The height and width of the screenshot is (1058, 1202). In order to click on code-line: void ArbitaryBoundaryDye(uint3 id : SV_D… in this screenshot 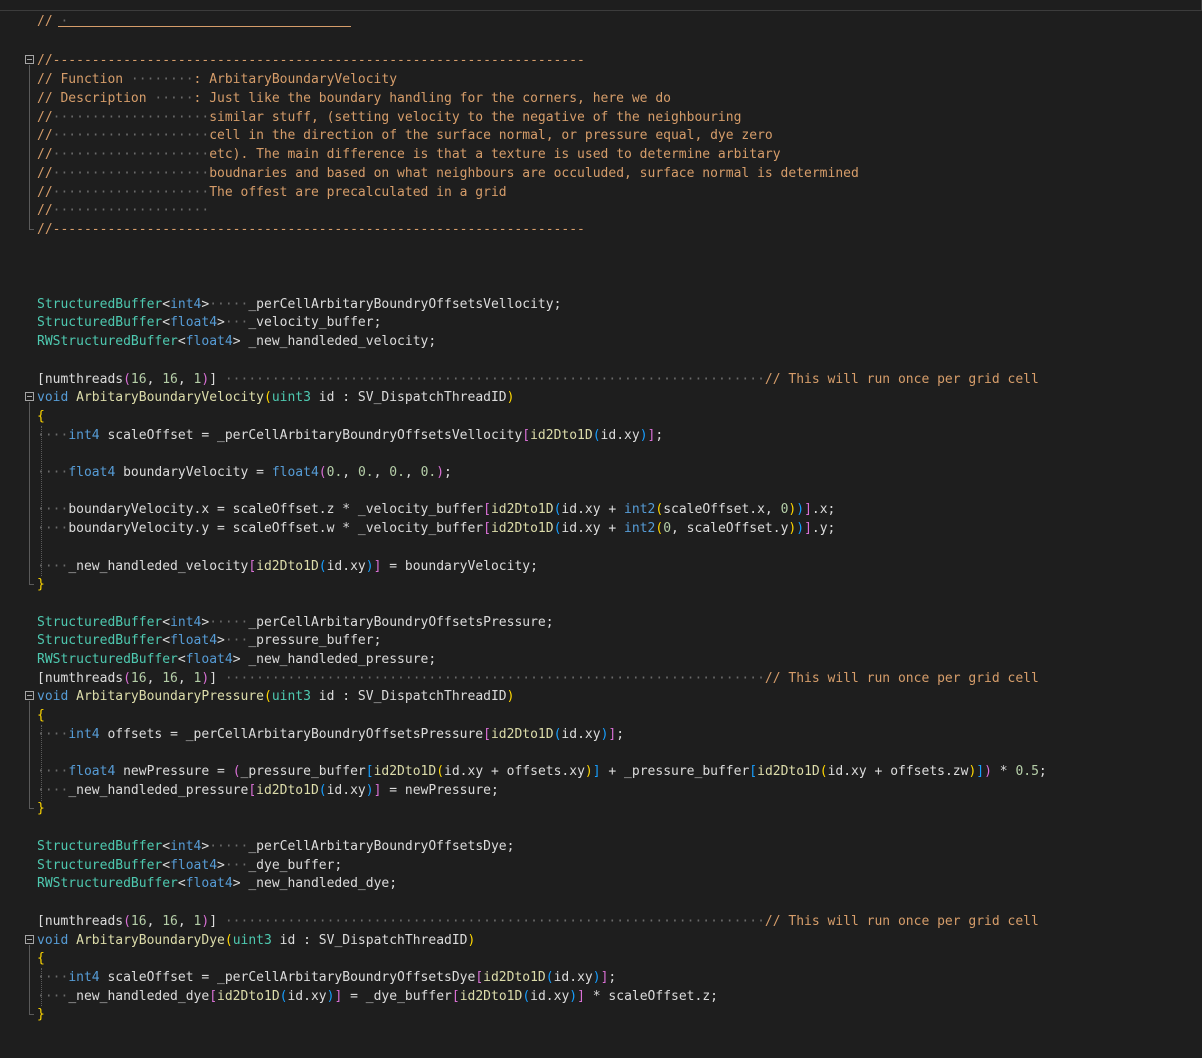, I will do `click(256, 940)`.